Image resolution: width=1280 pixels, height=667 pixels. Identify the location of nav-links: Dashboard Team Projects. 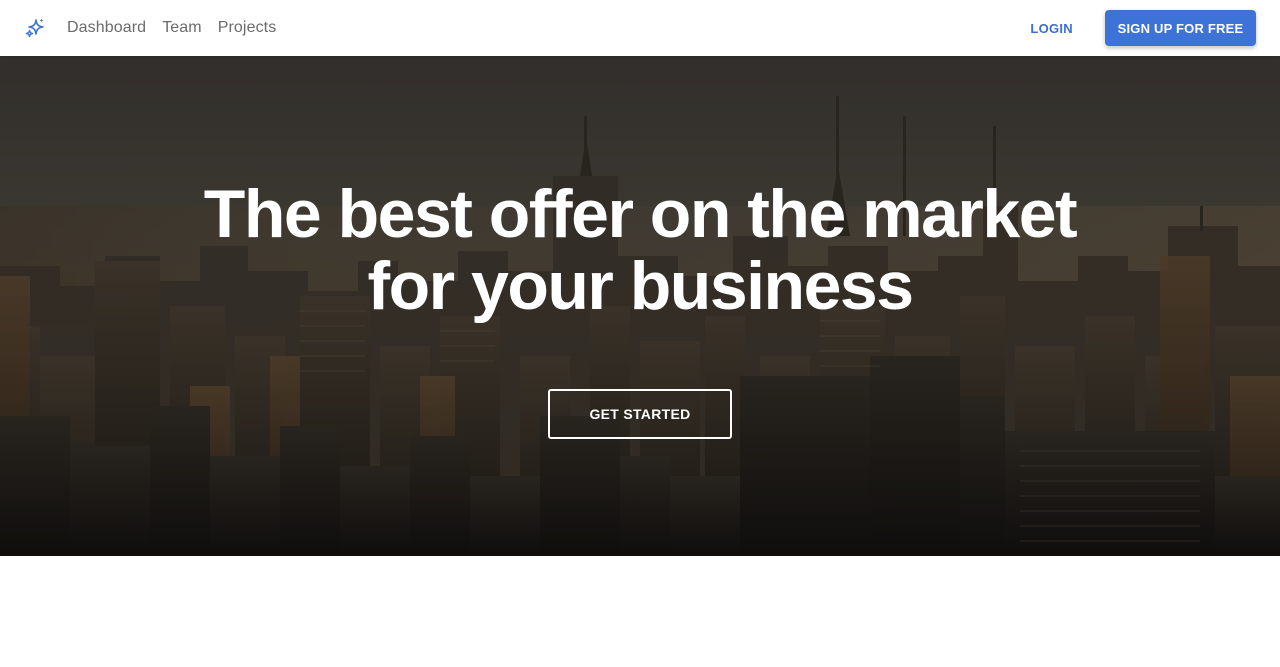
(179, 28).